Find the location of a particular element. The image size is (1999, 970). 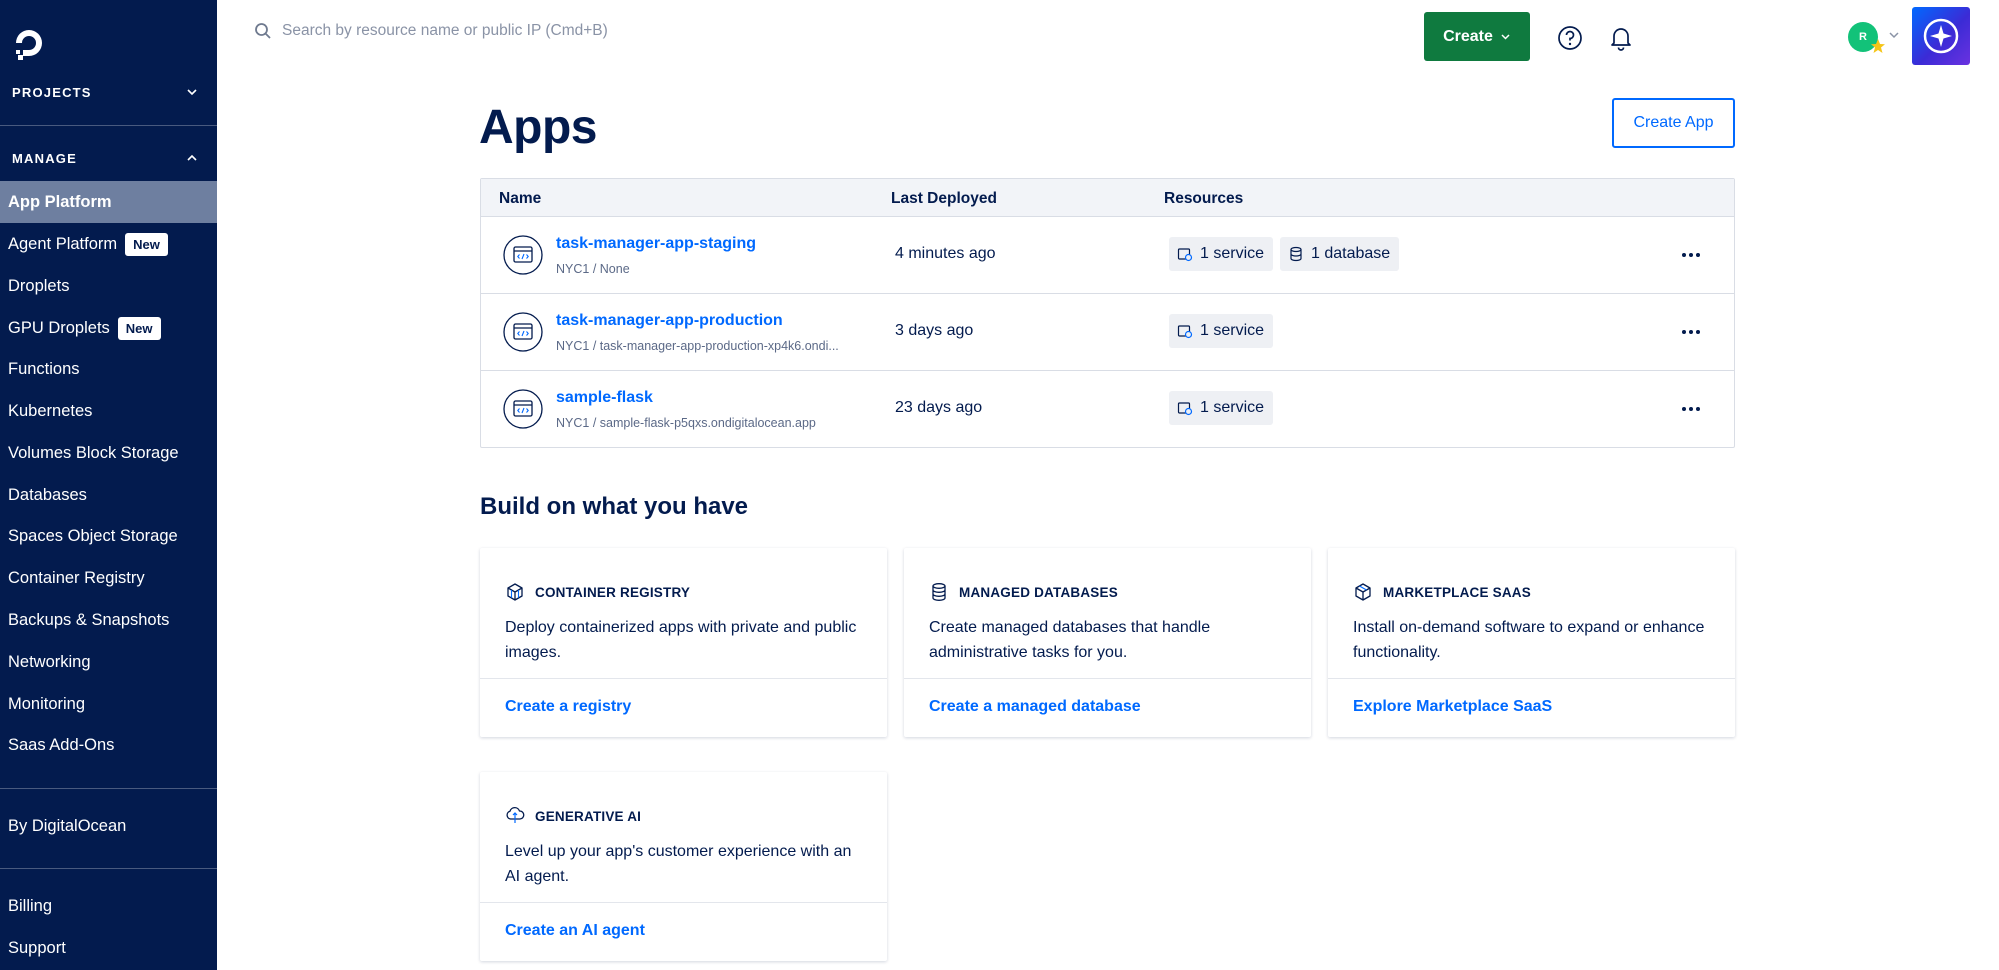

manage-label: MANAGE is located at coordinates (44, 158).